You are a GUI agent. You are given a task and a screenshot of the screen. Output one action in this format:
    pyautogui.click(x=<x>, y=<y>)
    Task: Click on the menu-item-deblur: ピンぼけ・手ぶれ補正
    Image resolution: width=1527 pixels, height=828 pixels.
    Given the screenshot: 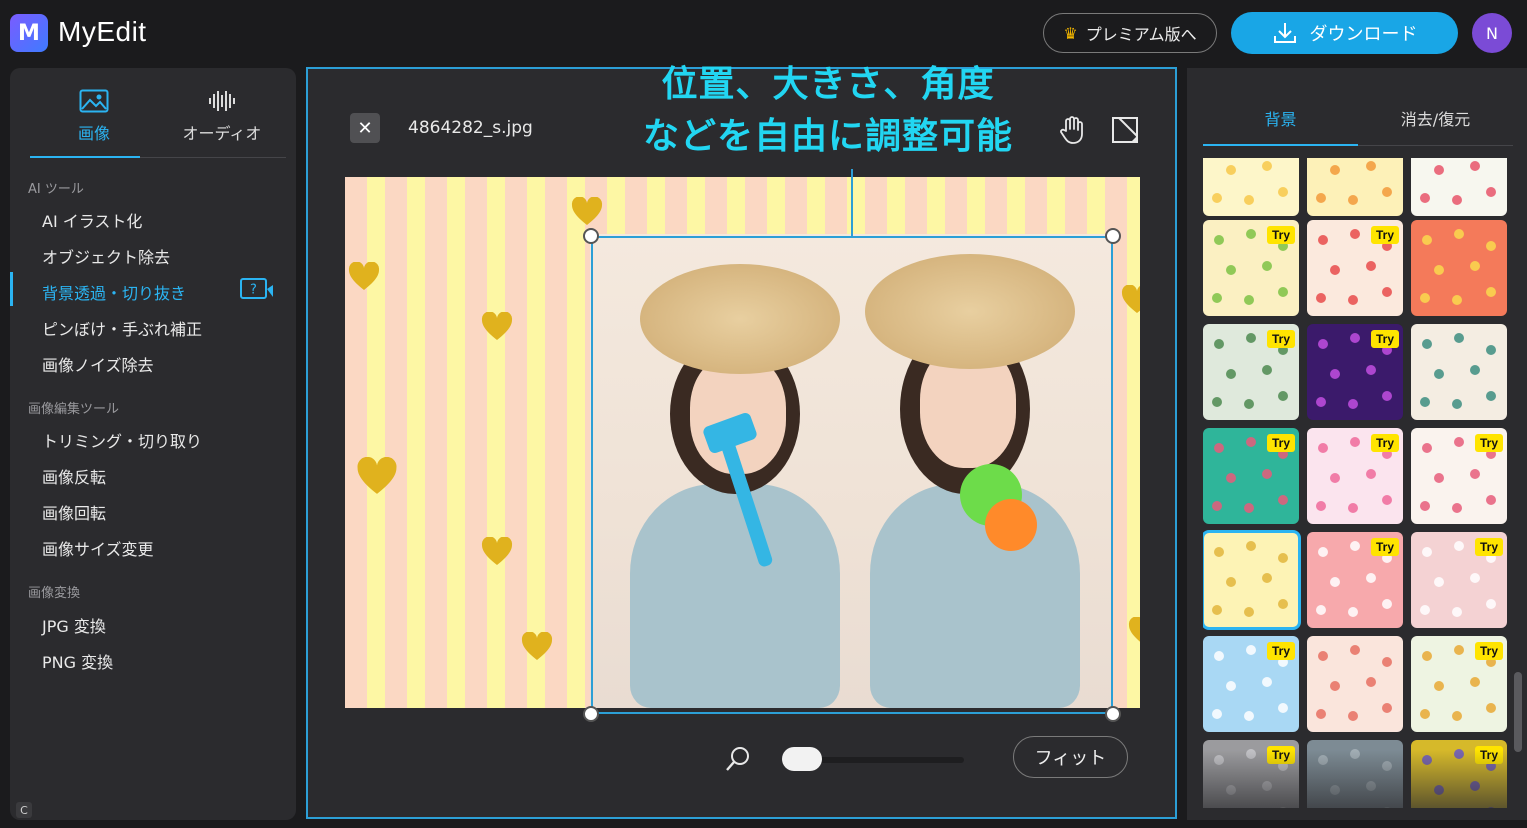 What is the action you would take?
    pyautogui.click(x=122, y=328)
    